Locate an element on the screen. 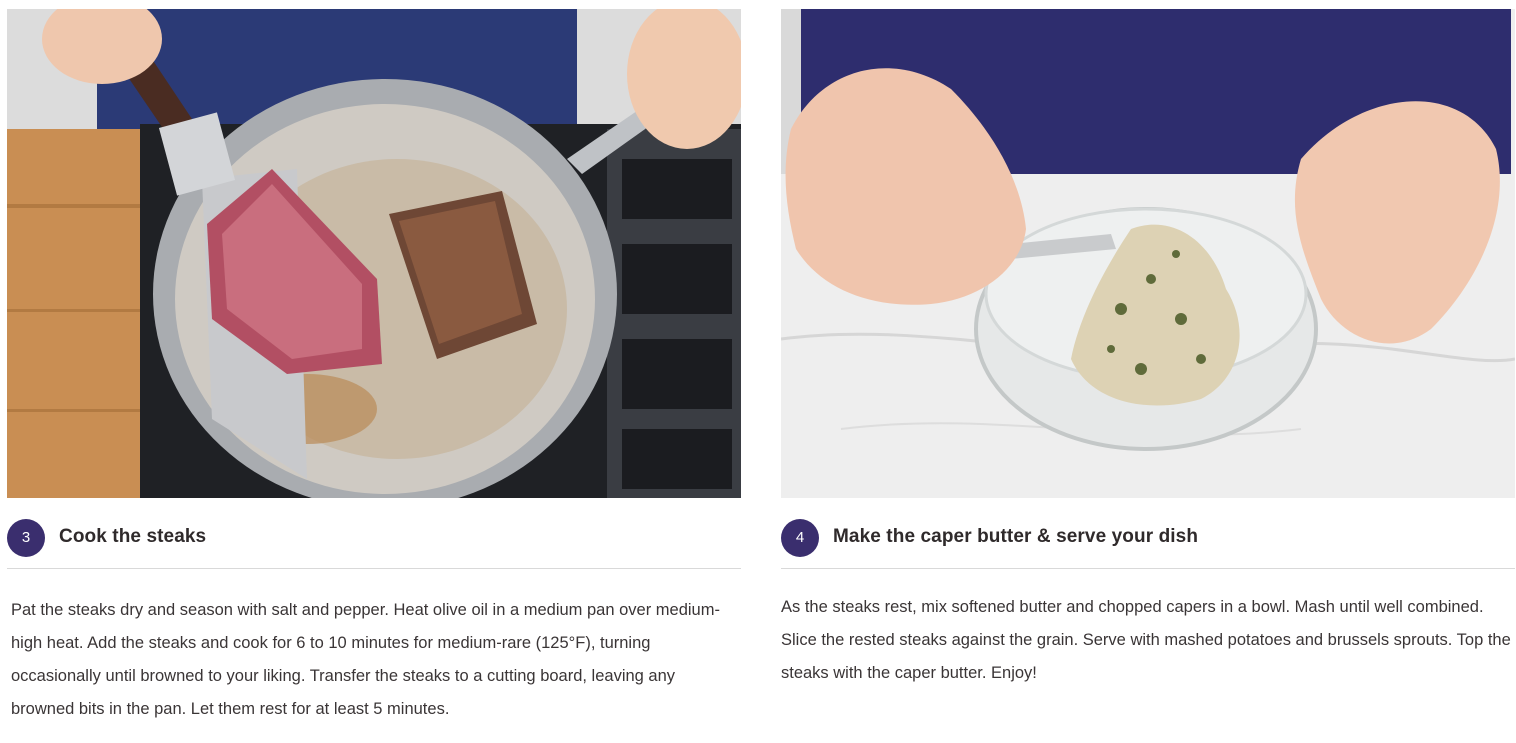 The image size is (1516, 743). step-number-badge: 3 is located at coordinates (26, 538).